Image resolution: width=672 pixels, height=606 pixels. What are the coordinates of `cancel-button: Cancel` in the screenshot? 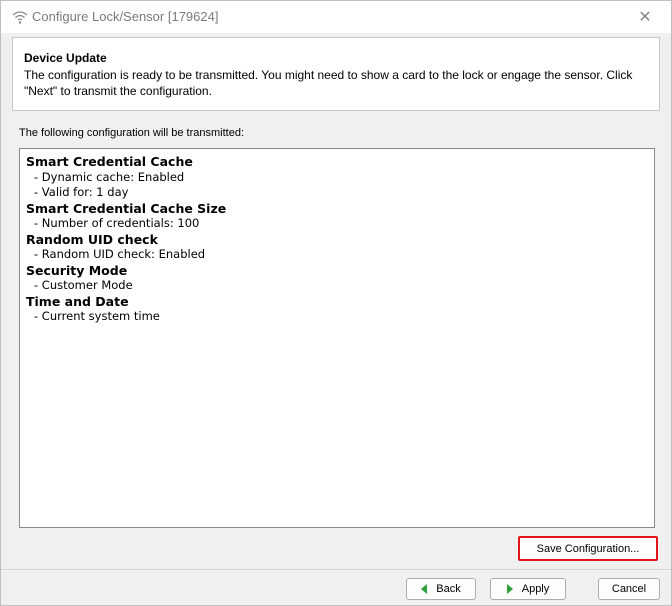 It's located at (629, 589).